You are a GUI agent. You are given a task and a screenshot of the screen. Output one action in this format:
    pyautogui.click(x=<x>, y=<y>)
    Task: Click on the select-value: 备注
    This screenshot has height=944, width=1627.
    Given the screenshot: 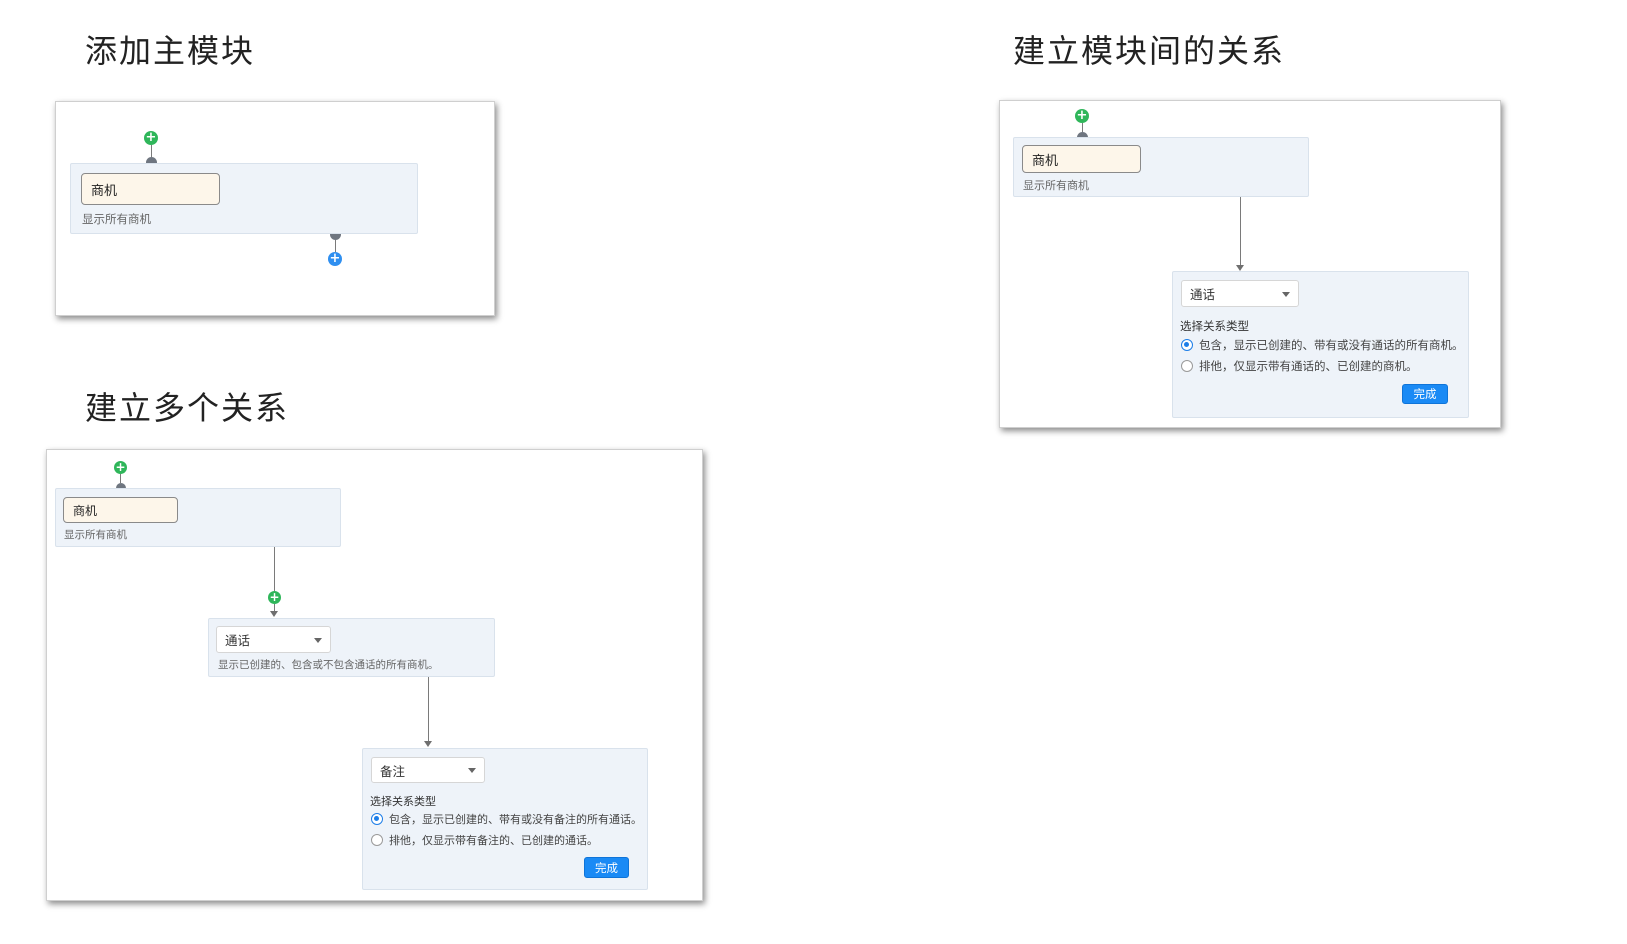 What is the action you would take?
    pyautogui.click(x=393, y=771)
    